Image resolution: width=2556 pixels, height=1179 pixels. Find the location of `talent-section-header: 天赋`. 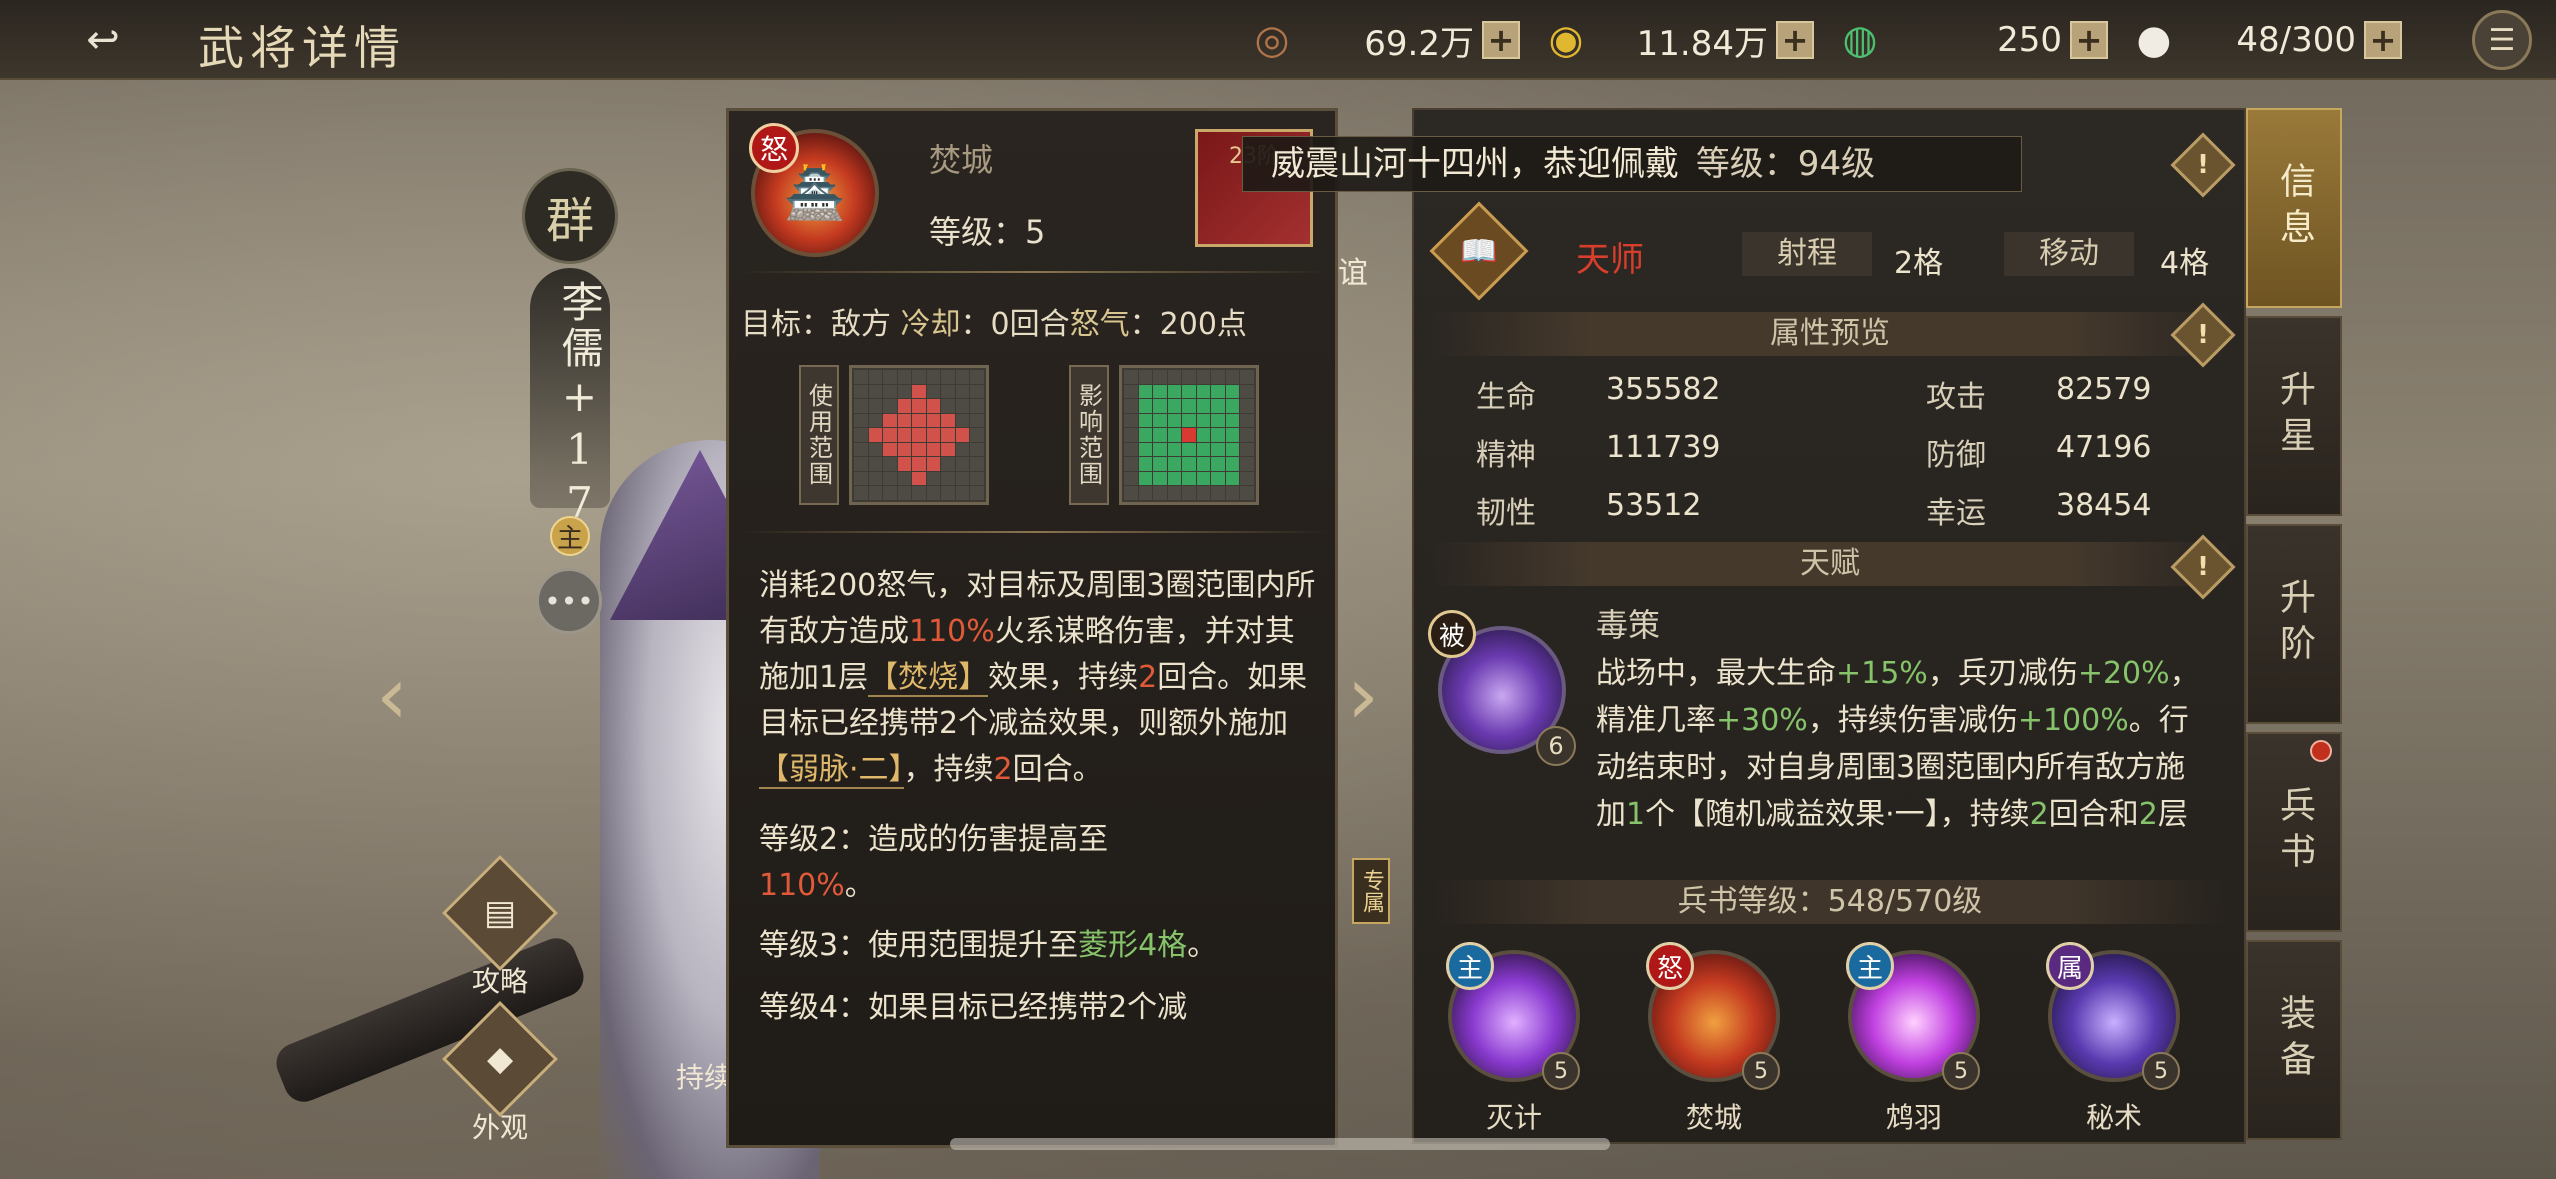

talent-section-header: 天赋 is located at coordinates (1830, 564).